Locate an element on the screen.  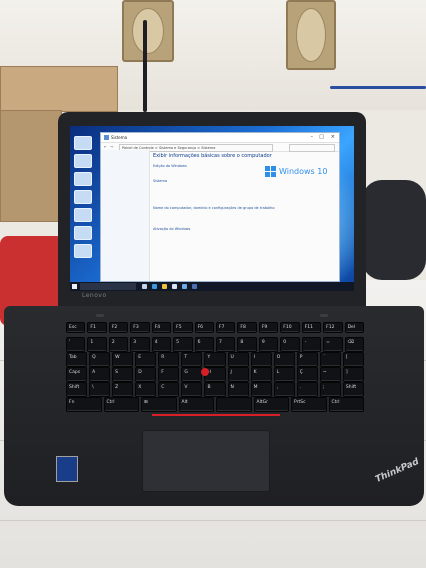
keyboard-key: I is located at coordinates (261, 359).